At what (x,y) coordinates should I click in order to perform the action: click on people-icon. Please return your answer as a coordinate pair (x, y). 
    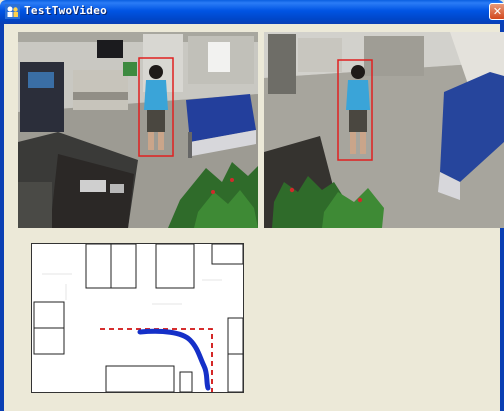
    Looking at the image, I should click on (12, 11).